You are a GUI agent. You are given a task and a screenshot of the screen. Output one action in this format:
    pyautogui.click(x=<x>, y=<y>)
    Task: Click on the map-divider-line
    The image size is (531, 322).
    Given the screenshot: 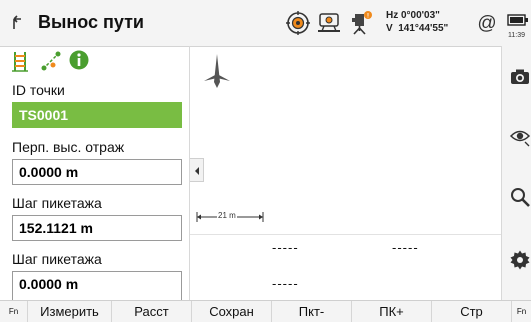 What is the action you would take?
    pyautogui.click(x=346, y=234)
    